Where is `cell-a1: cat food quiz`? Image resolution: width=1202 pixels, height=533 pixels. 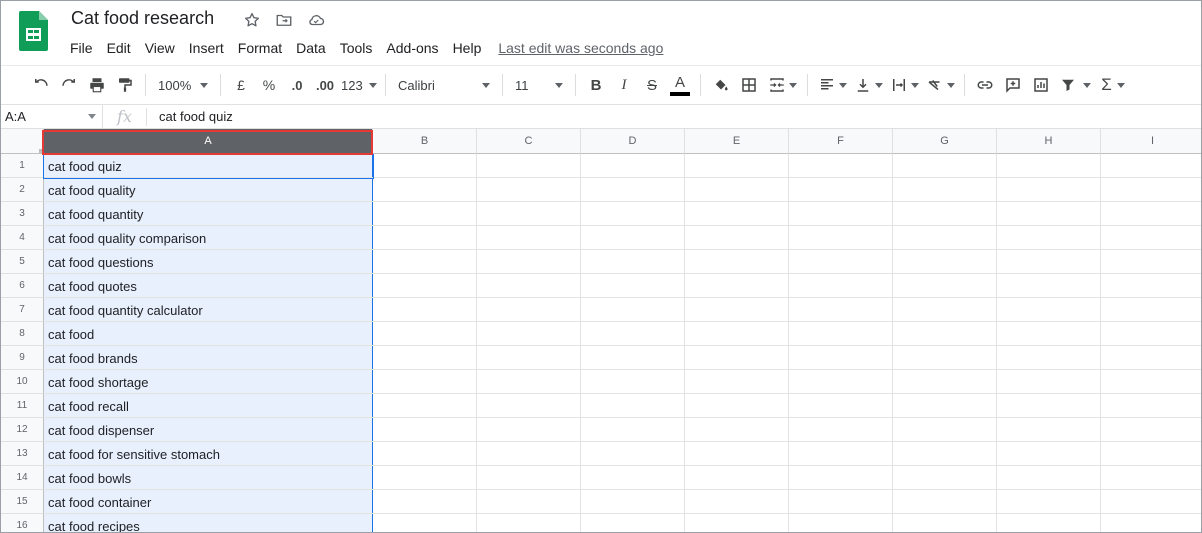
cell-a1: cat food quiz is located at coordinates (208, 166).